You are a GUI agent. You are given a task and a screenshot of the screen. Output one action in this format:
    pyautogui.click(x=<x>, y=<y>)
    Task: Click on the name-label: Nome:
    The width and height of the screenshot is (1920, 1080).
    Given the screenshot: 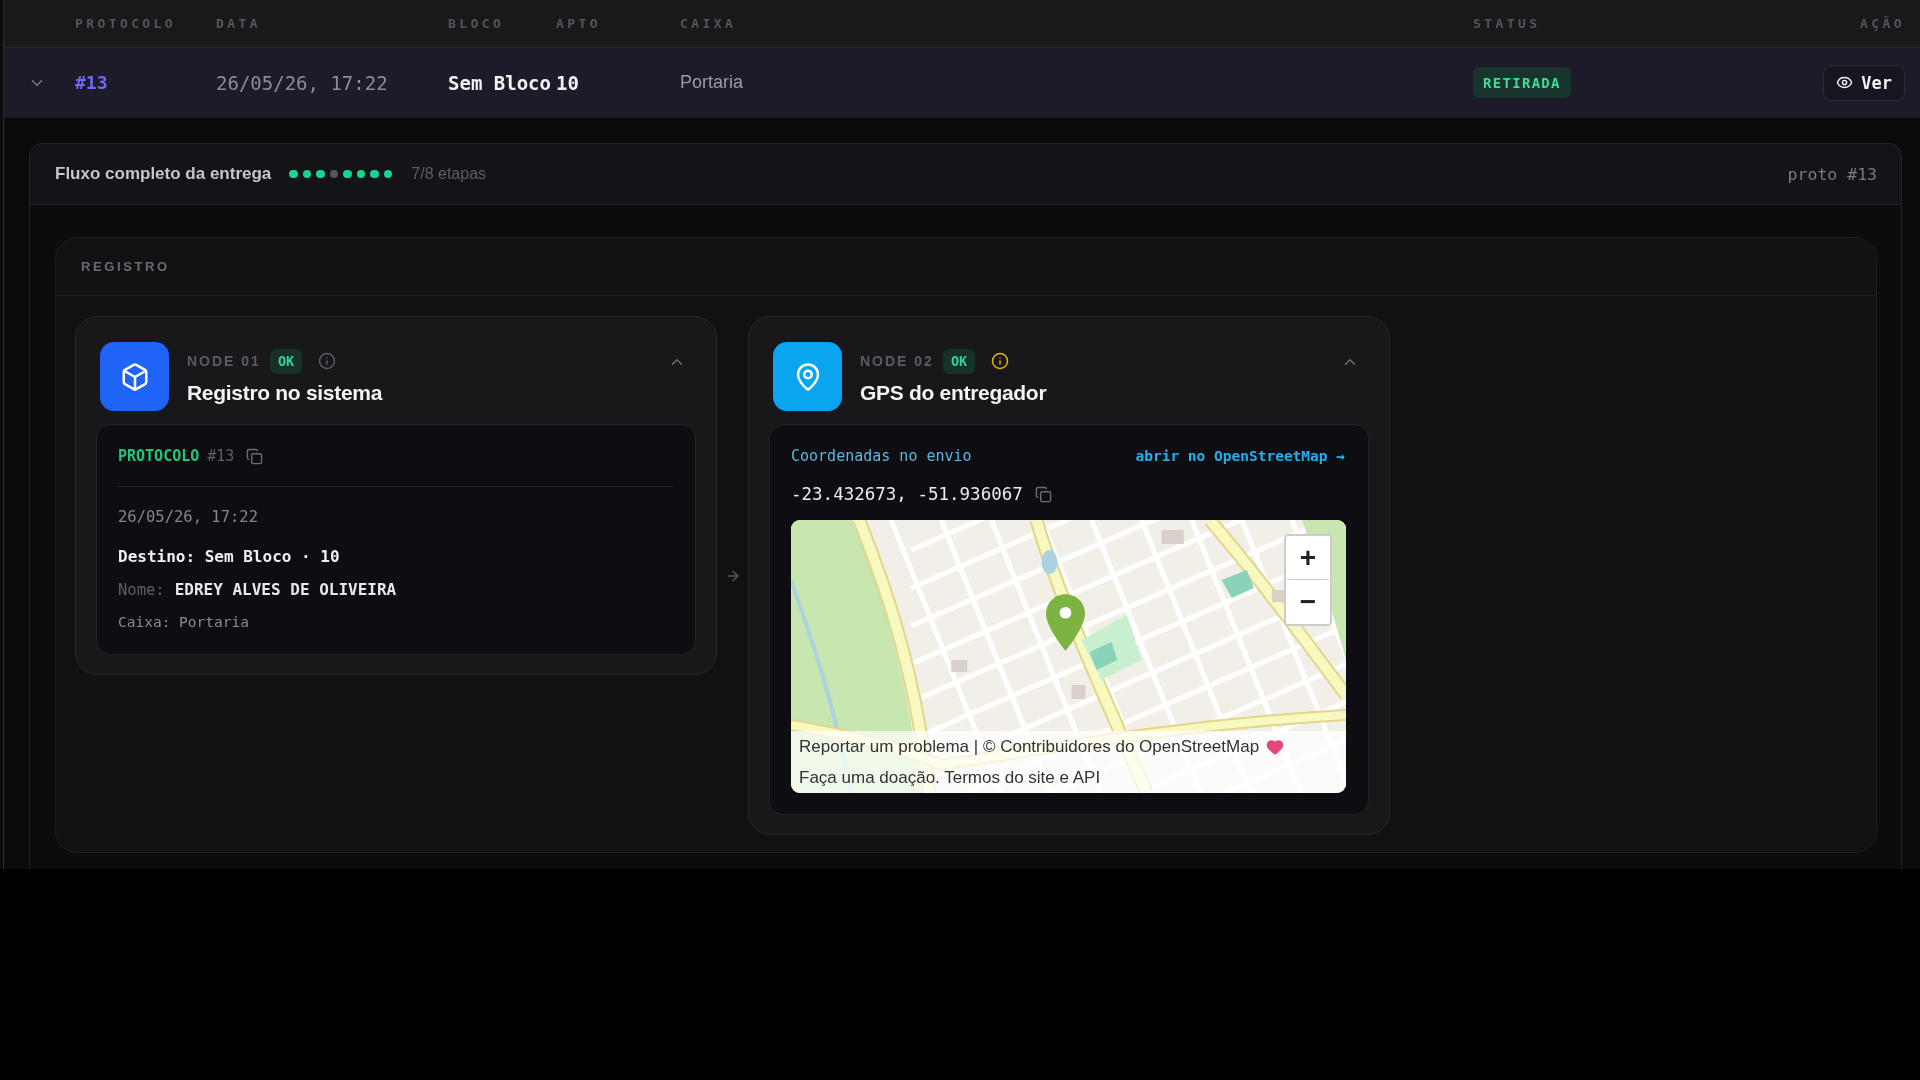 What is the action you would take?
    pyautogui.click(x=141, y=590)
    